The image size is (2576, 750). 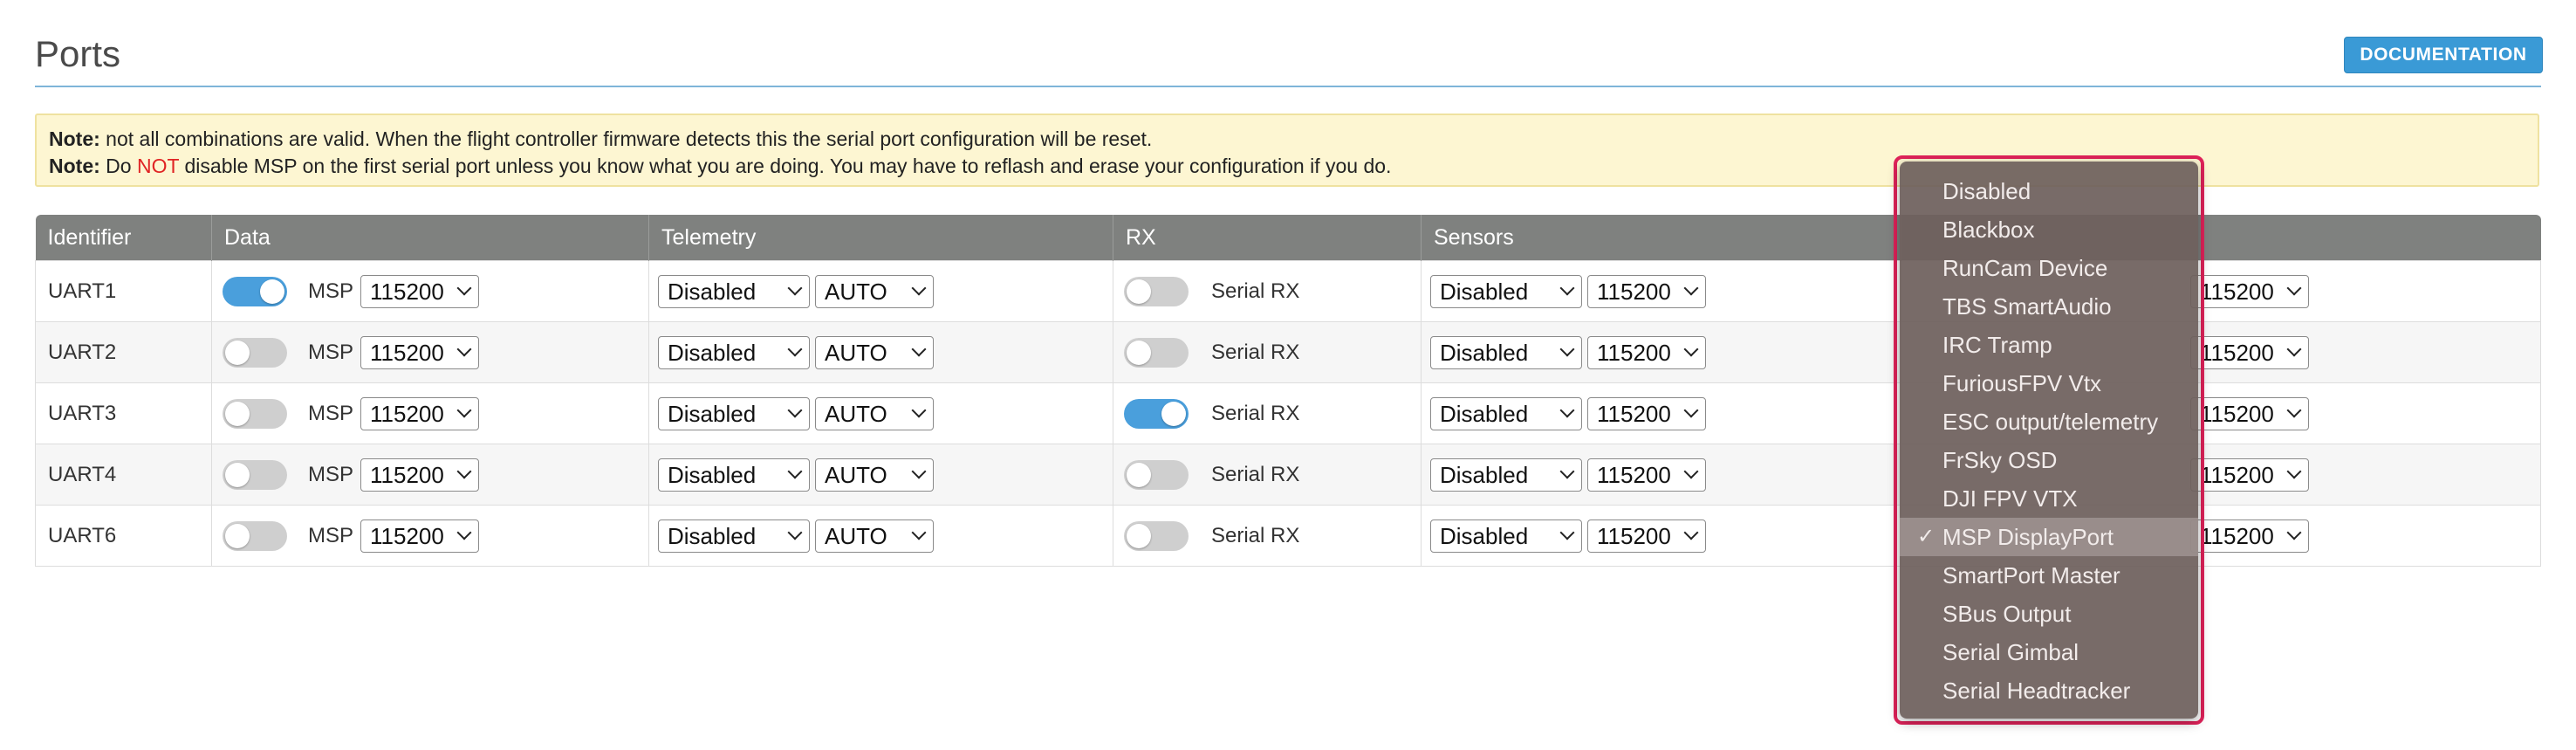 What do you see at coordinates (124, 238) in the screenshot?
I see `header-identifier: Identifier` at bounding box center [124, 238].